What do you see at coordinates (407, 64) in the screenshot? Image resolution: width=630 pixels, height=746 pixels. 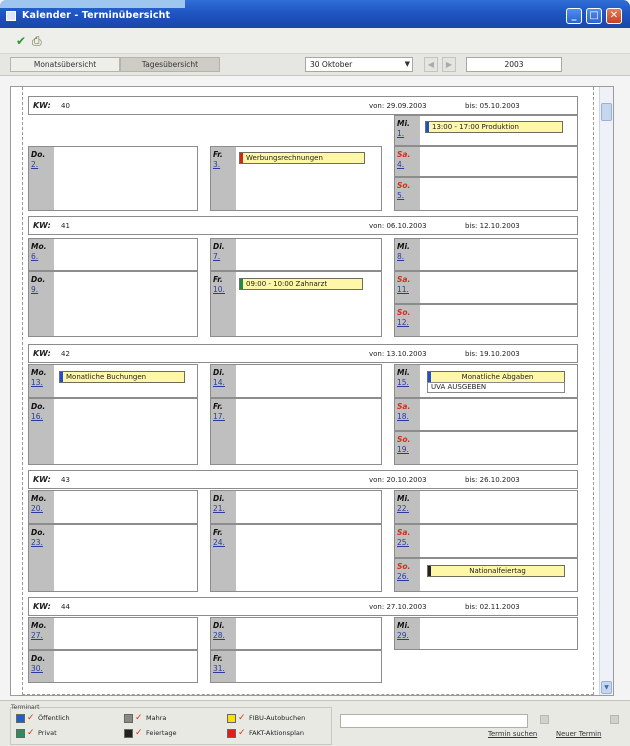 I see `chevron-down-icon: ▼` at bounding box center [407, 64].